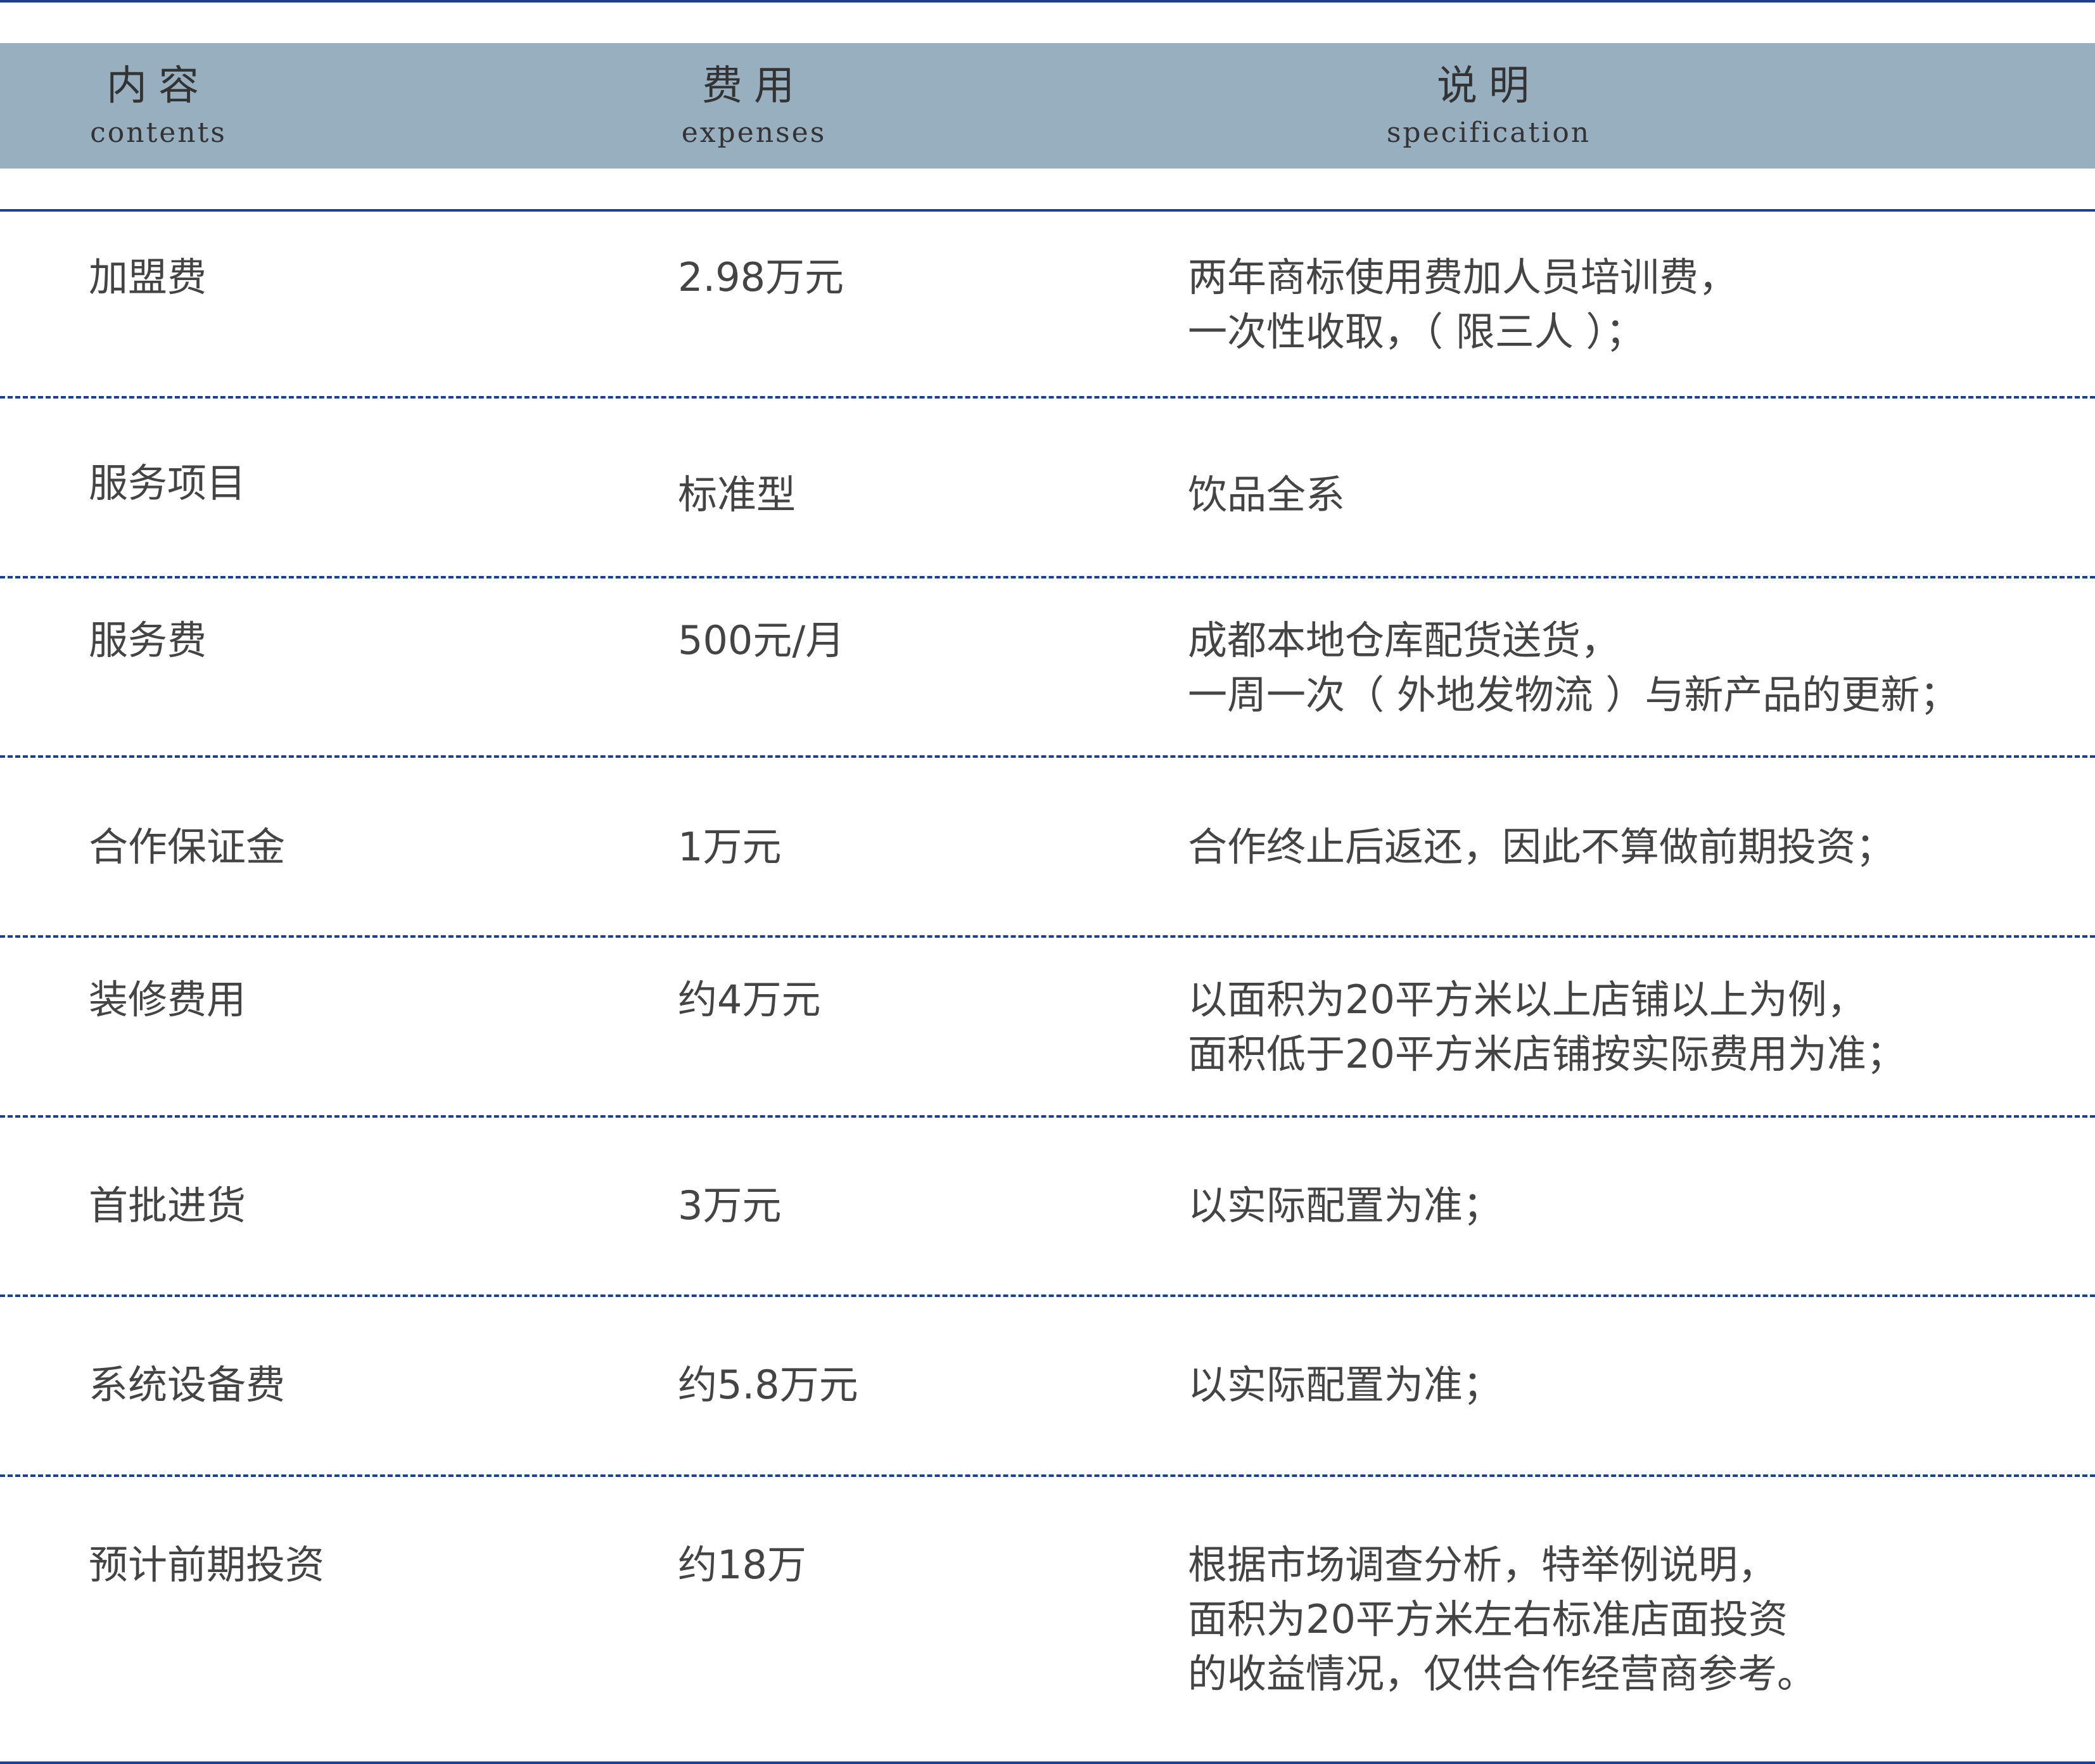 The width and height of the screenshot is (2095, 1764). Describe the element at coordinates (1488, 133) in the screenshot. I see `header-specification-en: specification` at that location.